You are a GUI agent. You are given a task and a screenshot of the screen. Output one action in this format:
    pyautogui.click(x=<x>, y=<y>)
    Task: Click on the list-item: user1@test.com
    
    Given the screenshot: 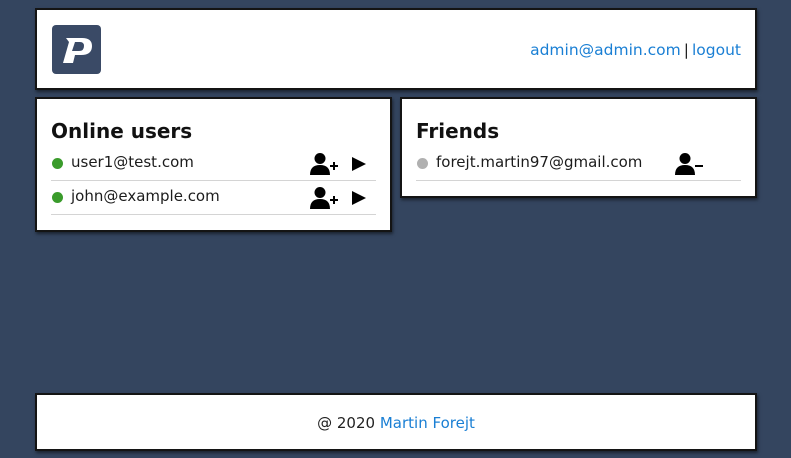 What is the action you would take?
    pyautogui.click(x=213, y=164)
    